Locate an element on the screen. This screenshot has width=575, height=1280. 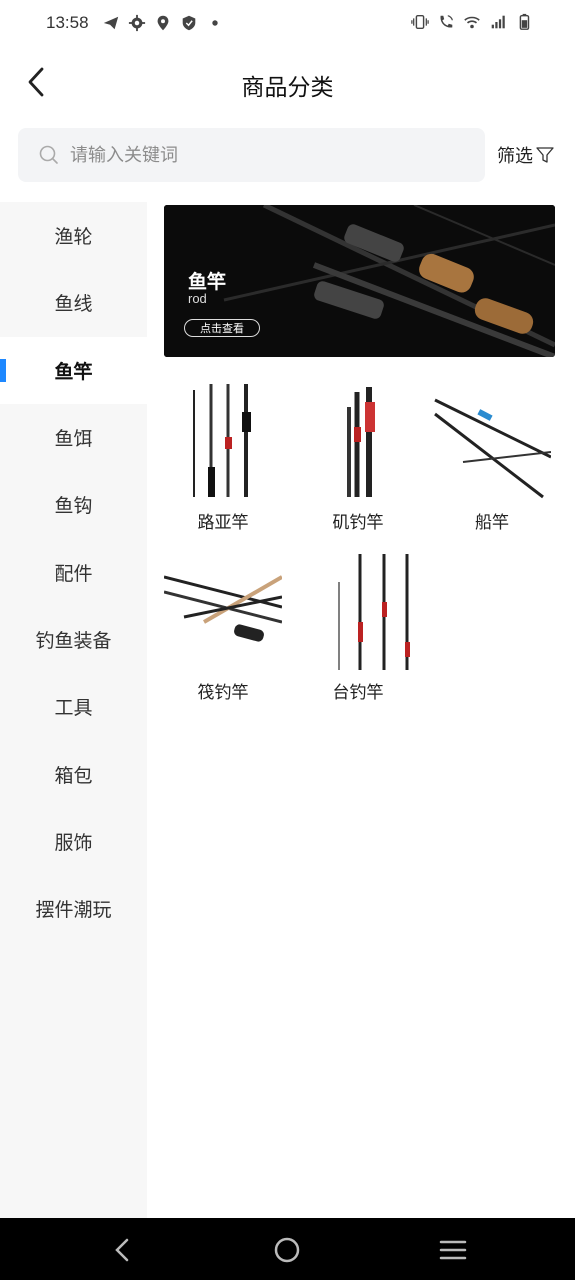
nav-back-button is located at coordinates (122, 1250).